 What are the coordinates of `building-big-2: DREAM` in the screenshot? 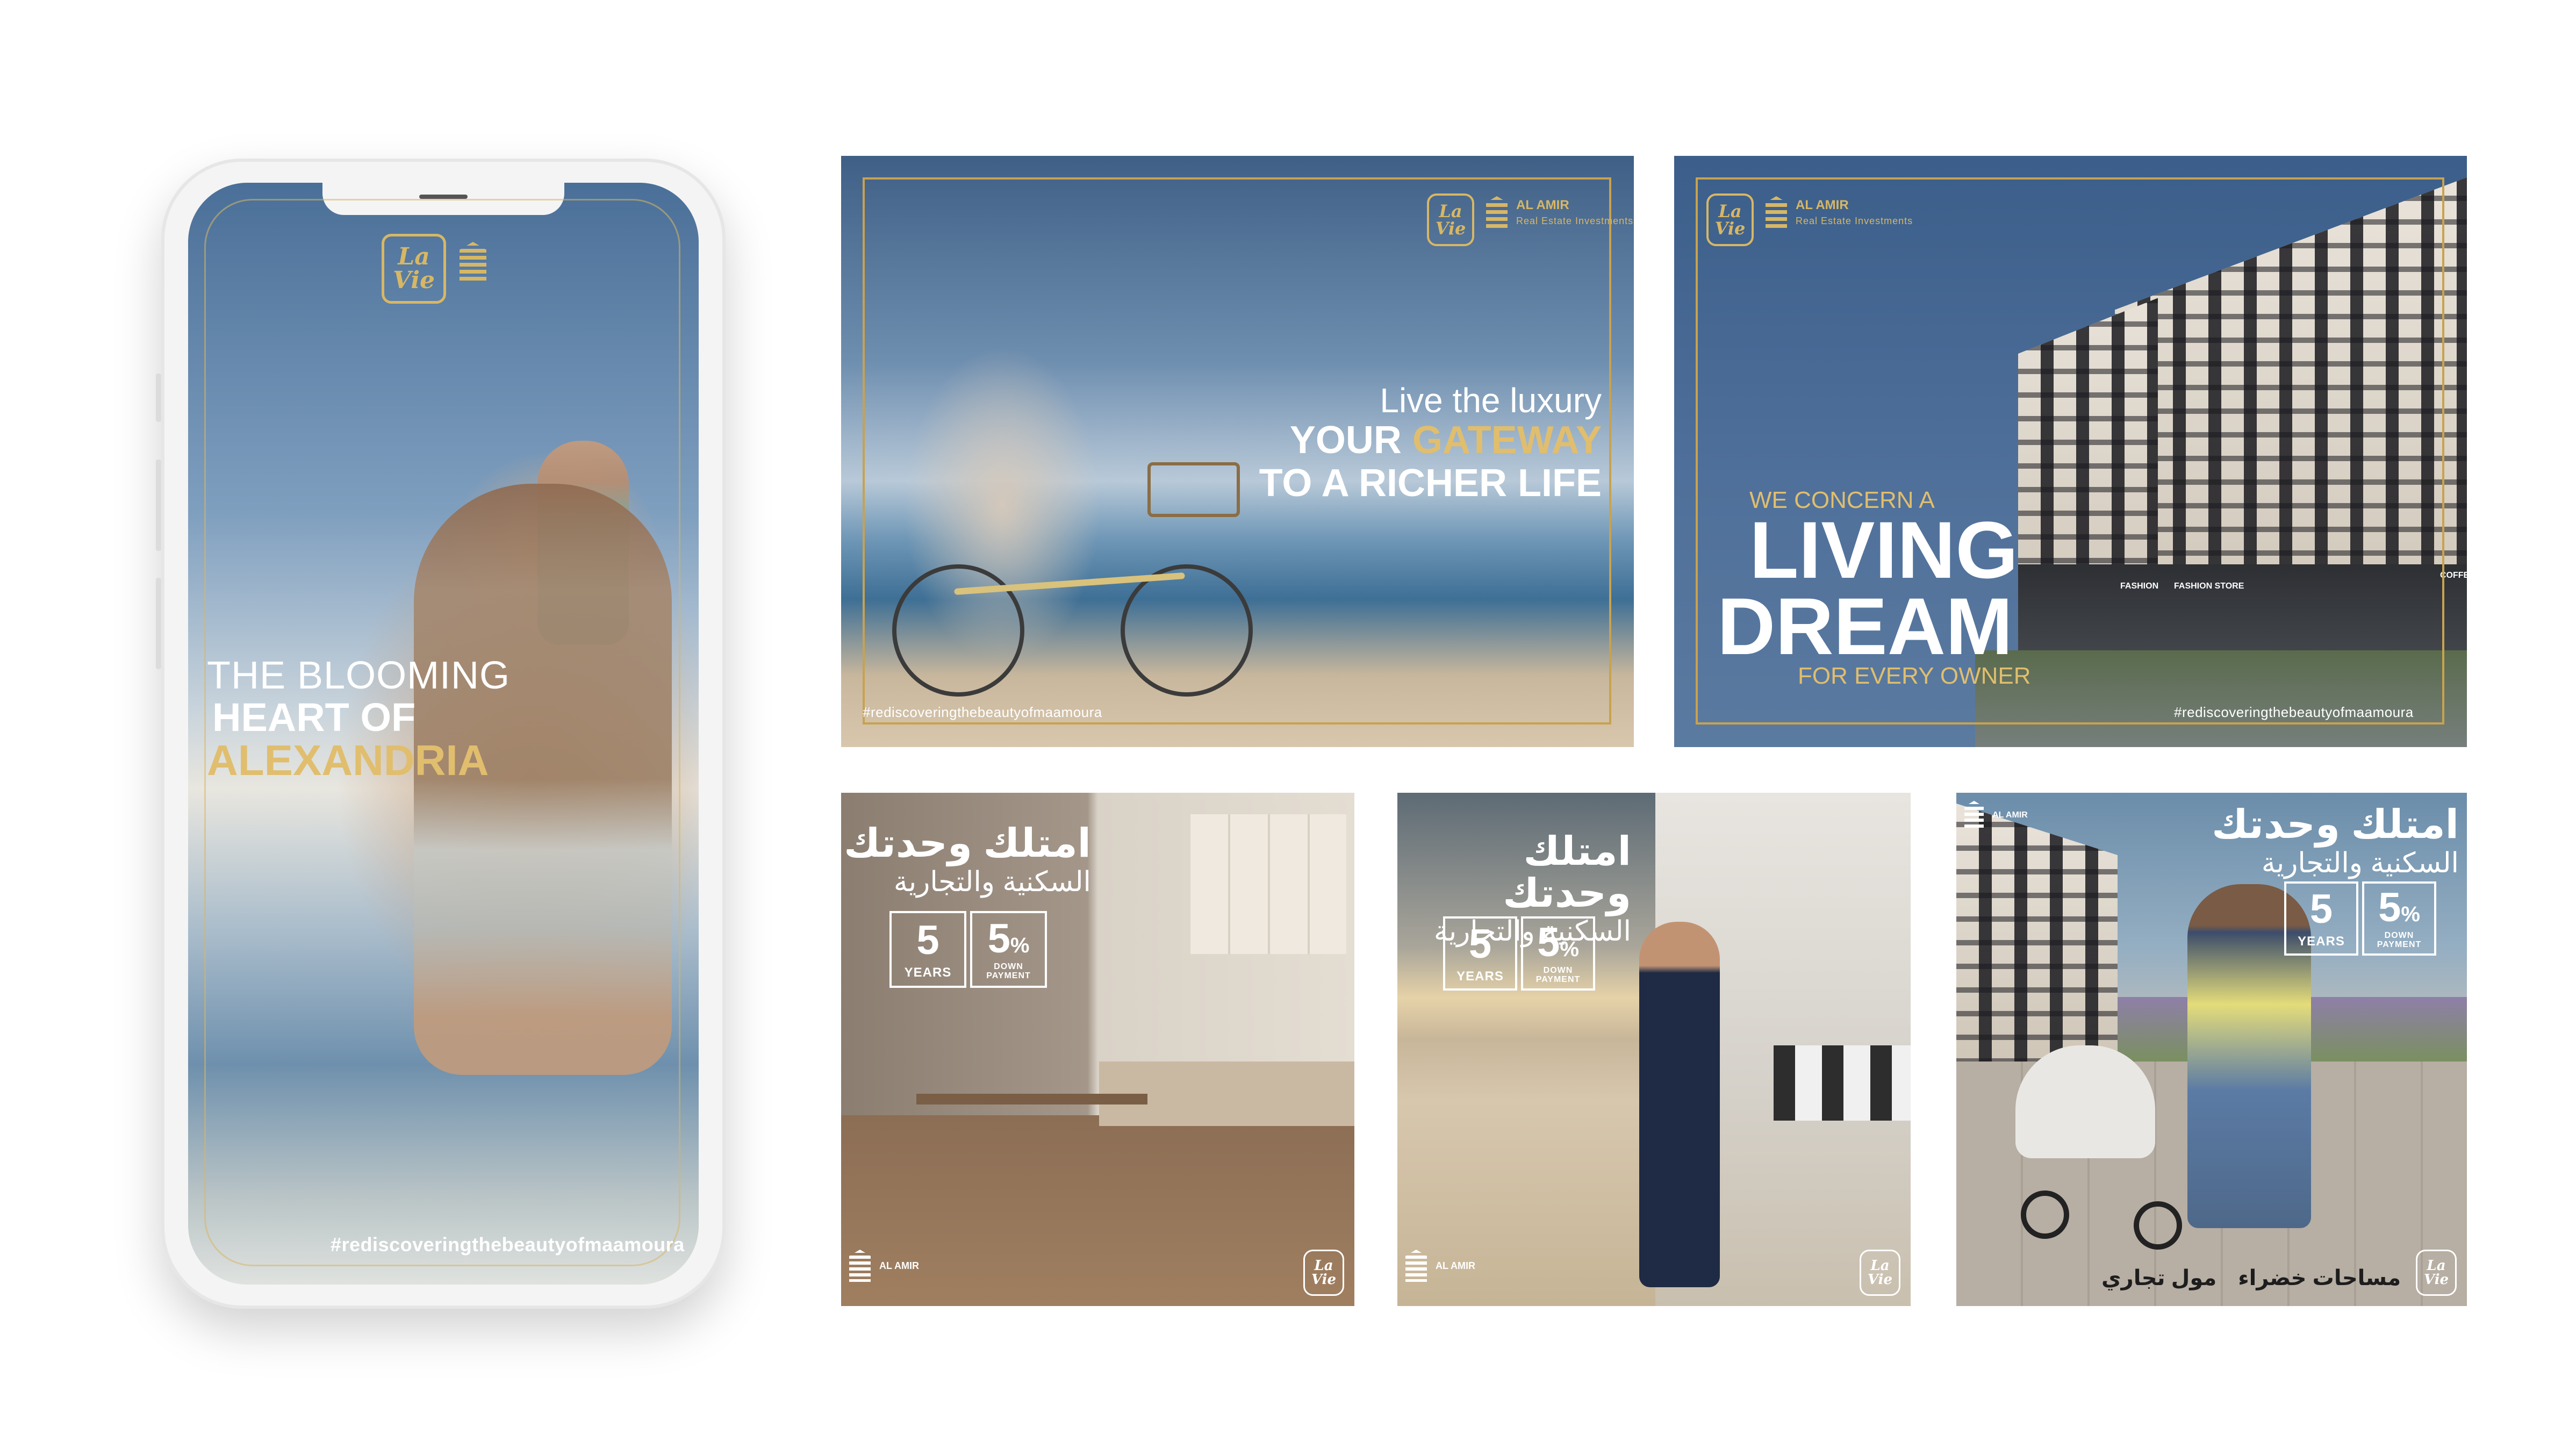 It's located at (1865, 627).